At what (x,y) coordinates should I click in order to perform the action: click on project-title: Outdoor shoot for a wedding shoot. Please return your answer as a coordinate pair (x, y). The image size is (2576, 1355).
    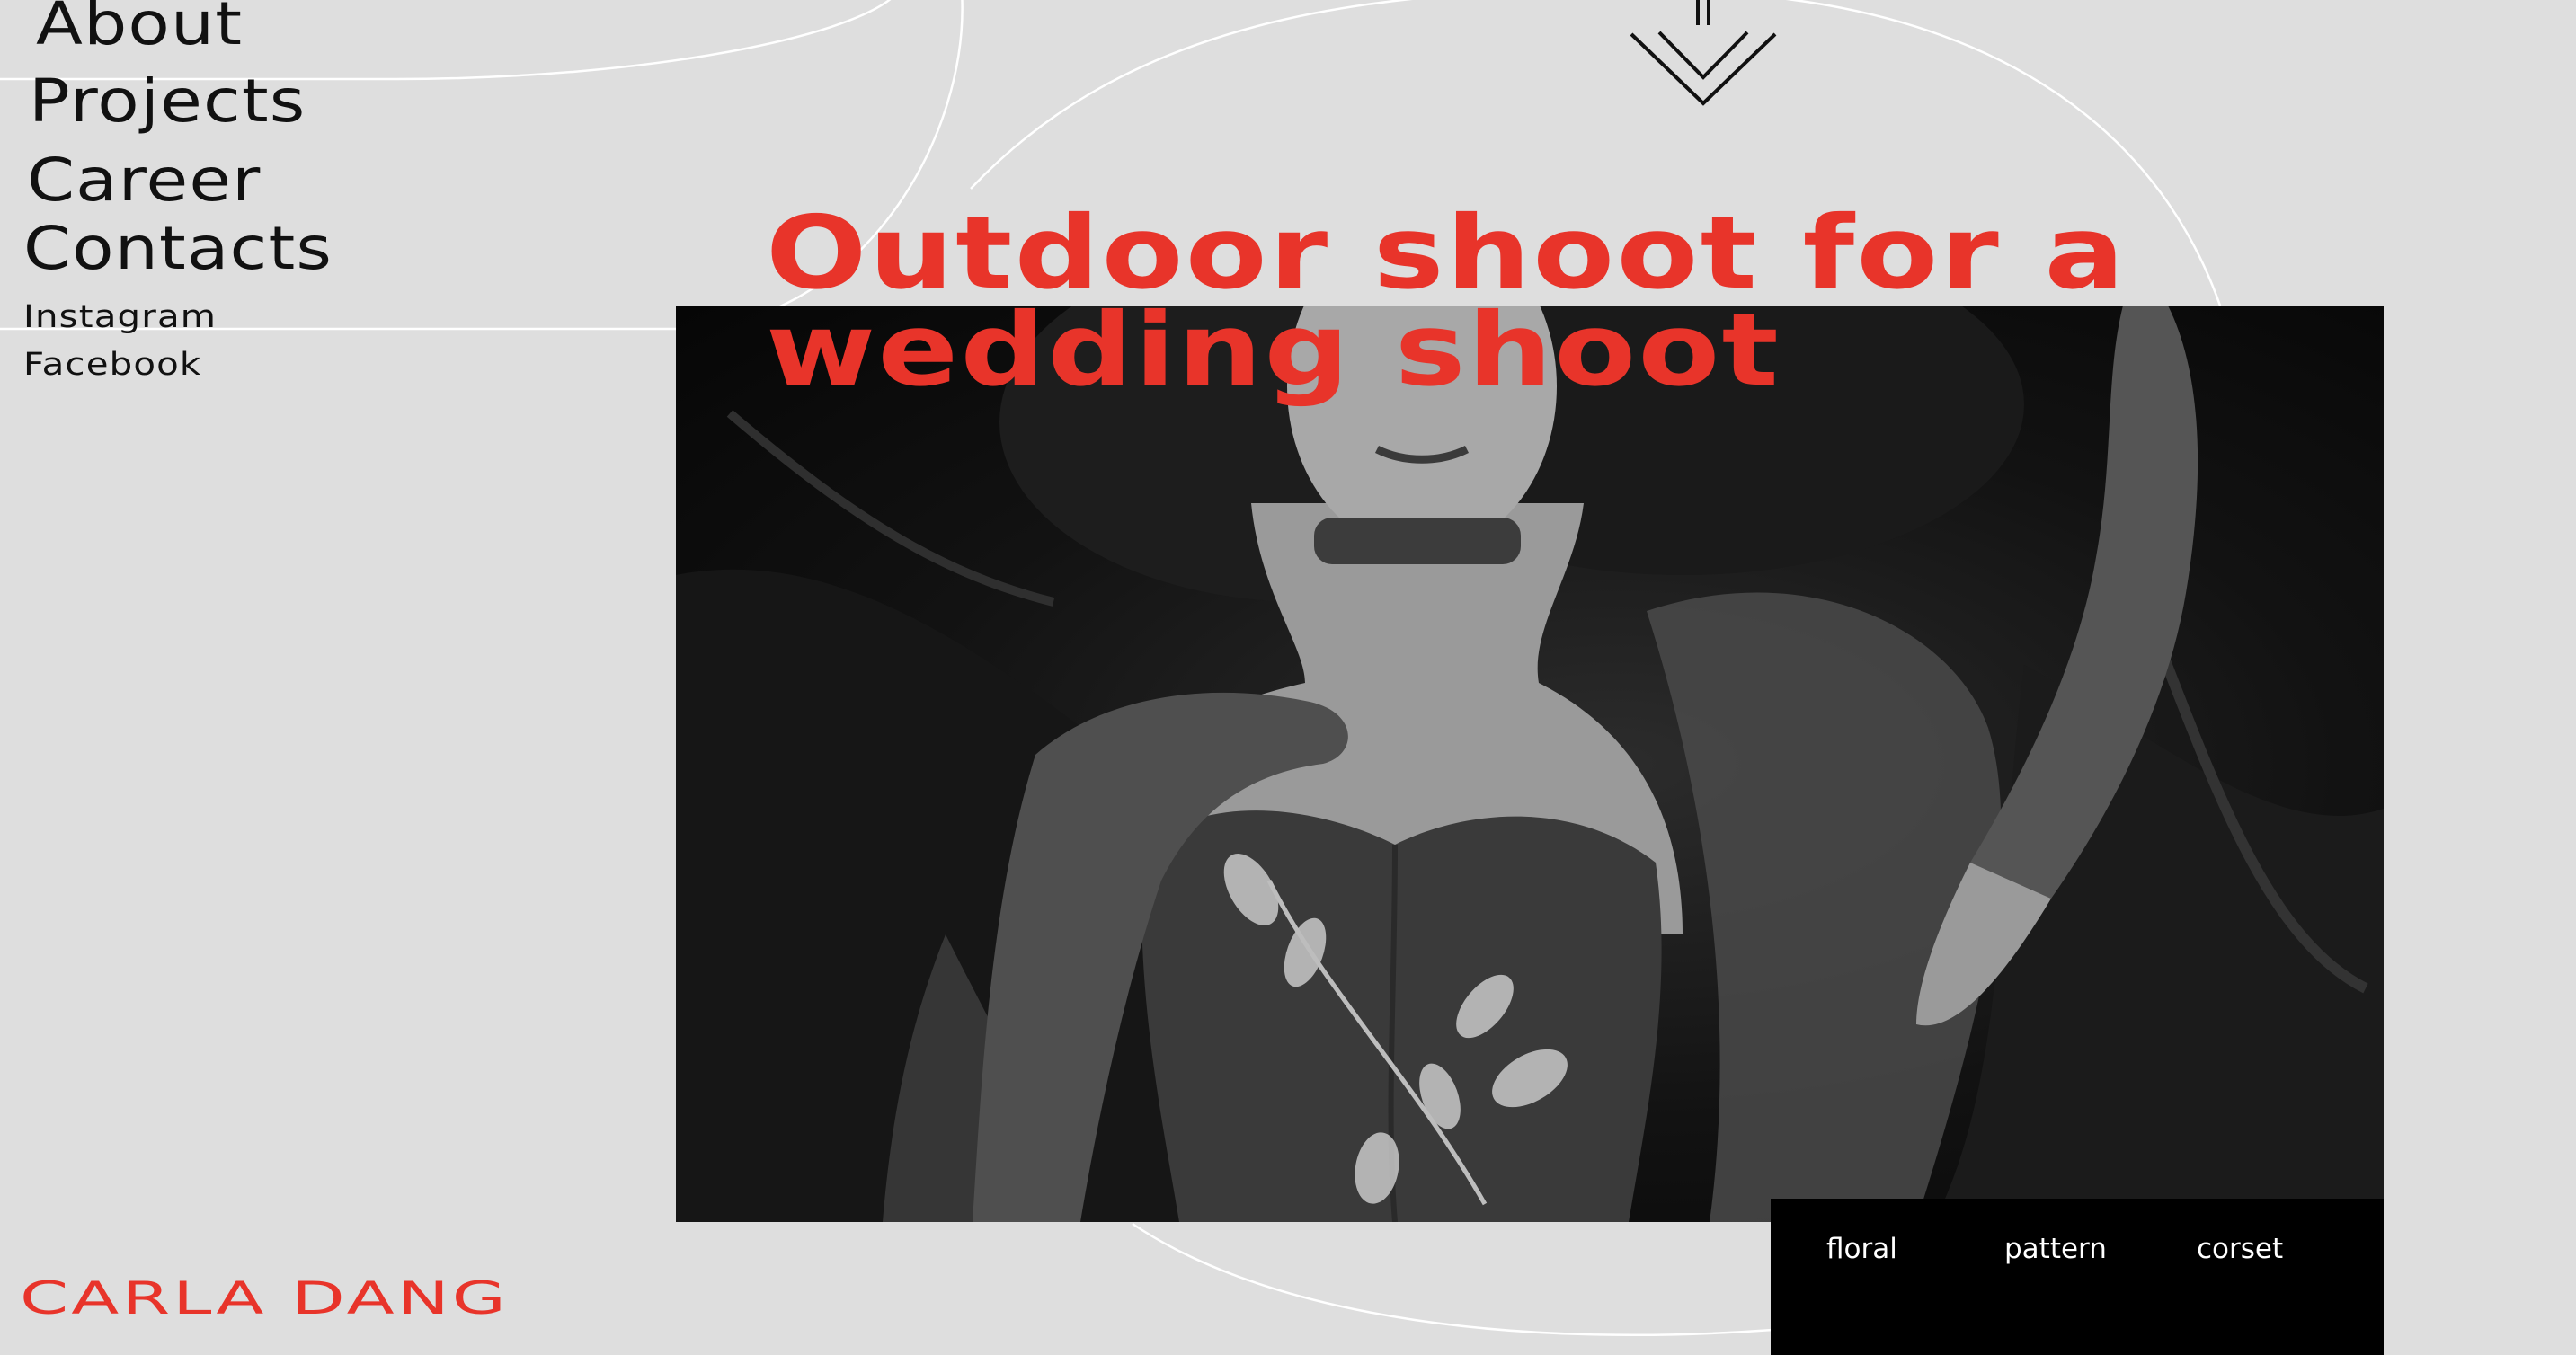
    Looking at the image, I should click on (1446, 302).